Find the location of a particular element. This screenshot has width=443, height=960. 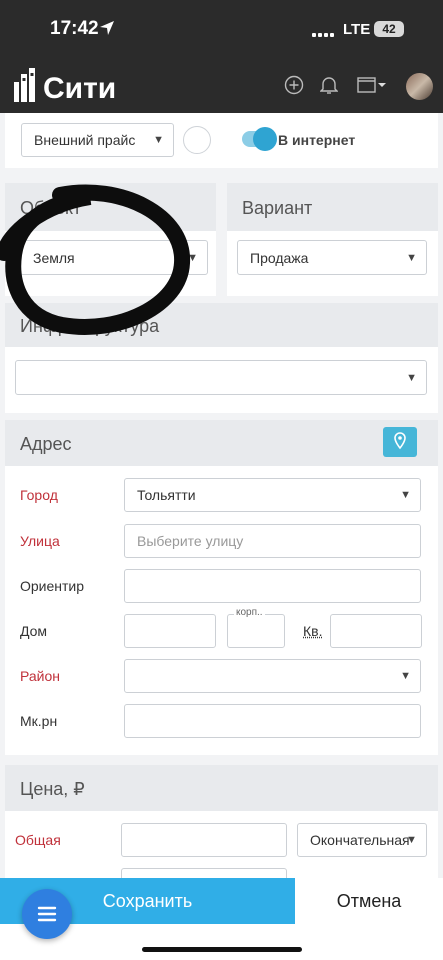

district-label: Район is located at coordinates (40, 676).